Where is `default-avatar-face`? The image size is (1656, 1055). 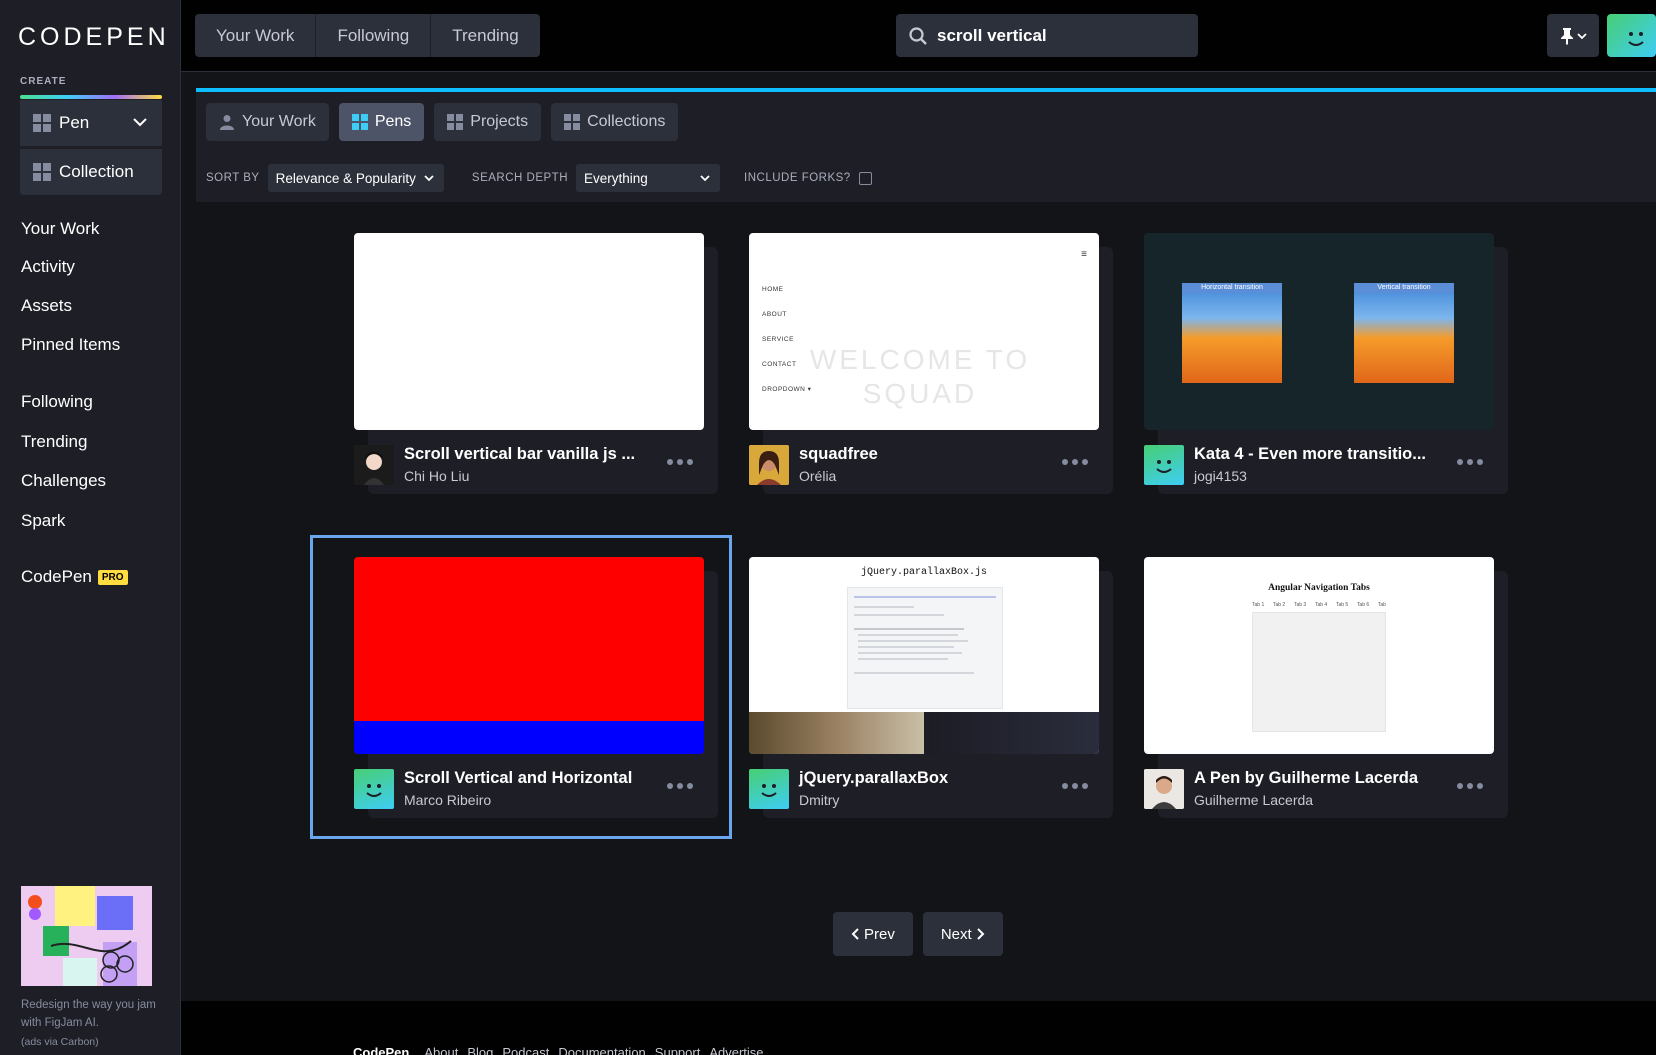 default-avatar-face is located at coordinates (769, 789).